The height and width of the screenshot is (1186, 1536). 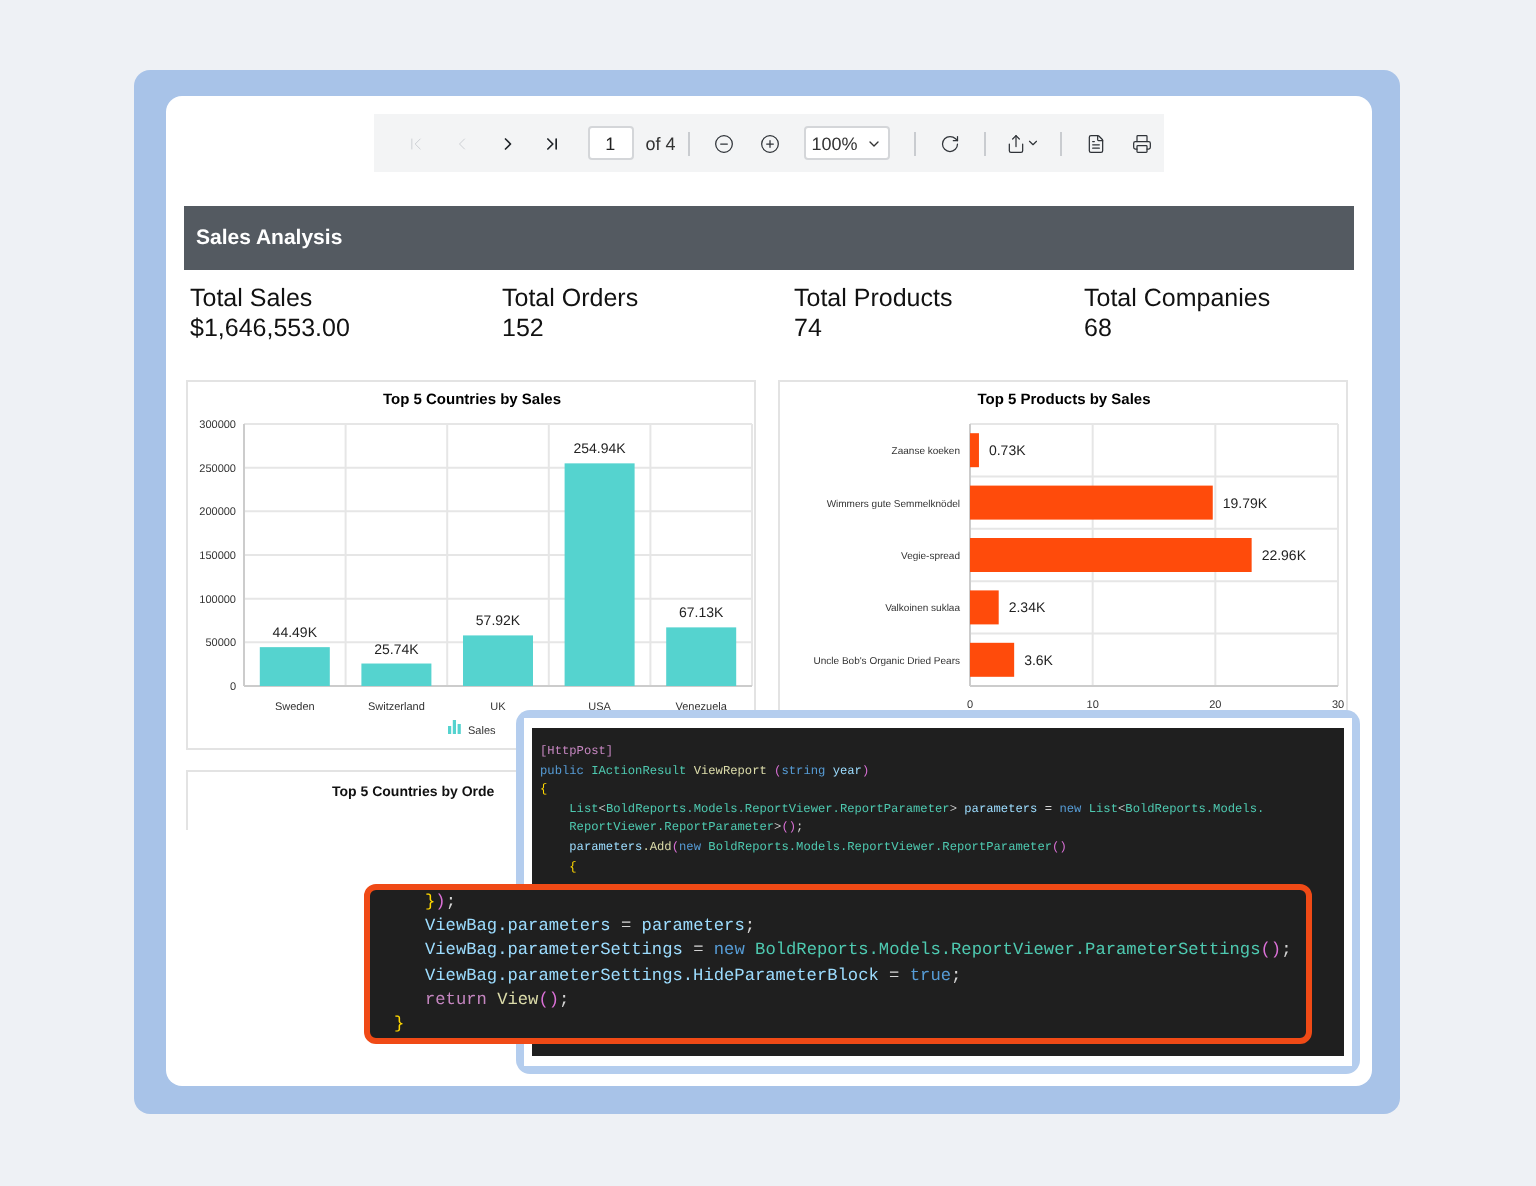 I want to click on kpi-value: 68, so click(x=1099, y=329).